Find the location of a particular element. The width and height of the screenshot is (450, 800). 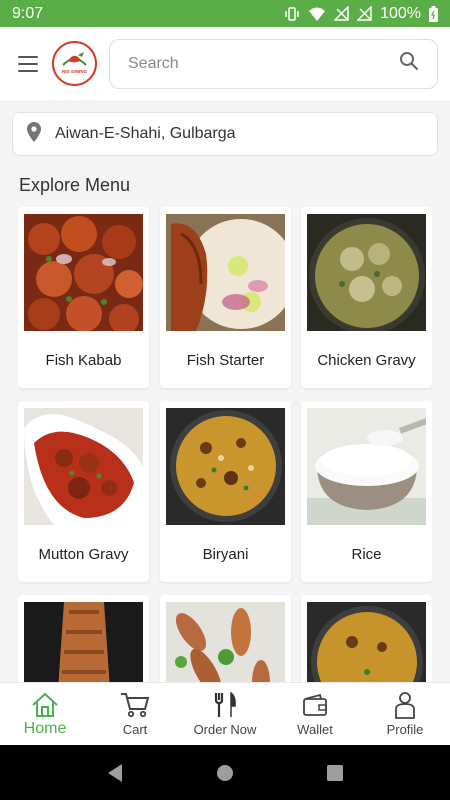

menu-card-rice: Rice is located at coordinates (366, 491).